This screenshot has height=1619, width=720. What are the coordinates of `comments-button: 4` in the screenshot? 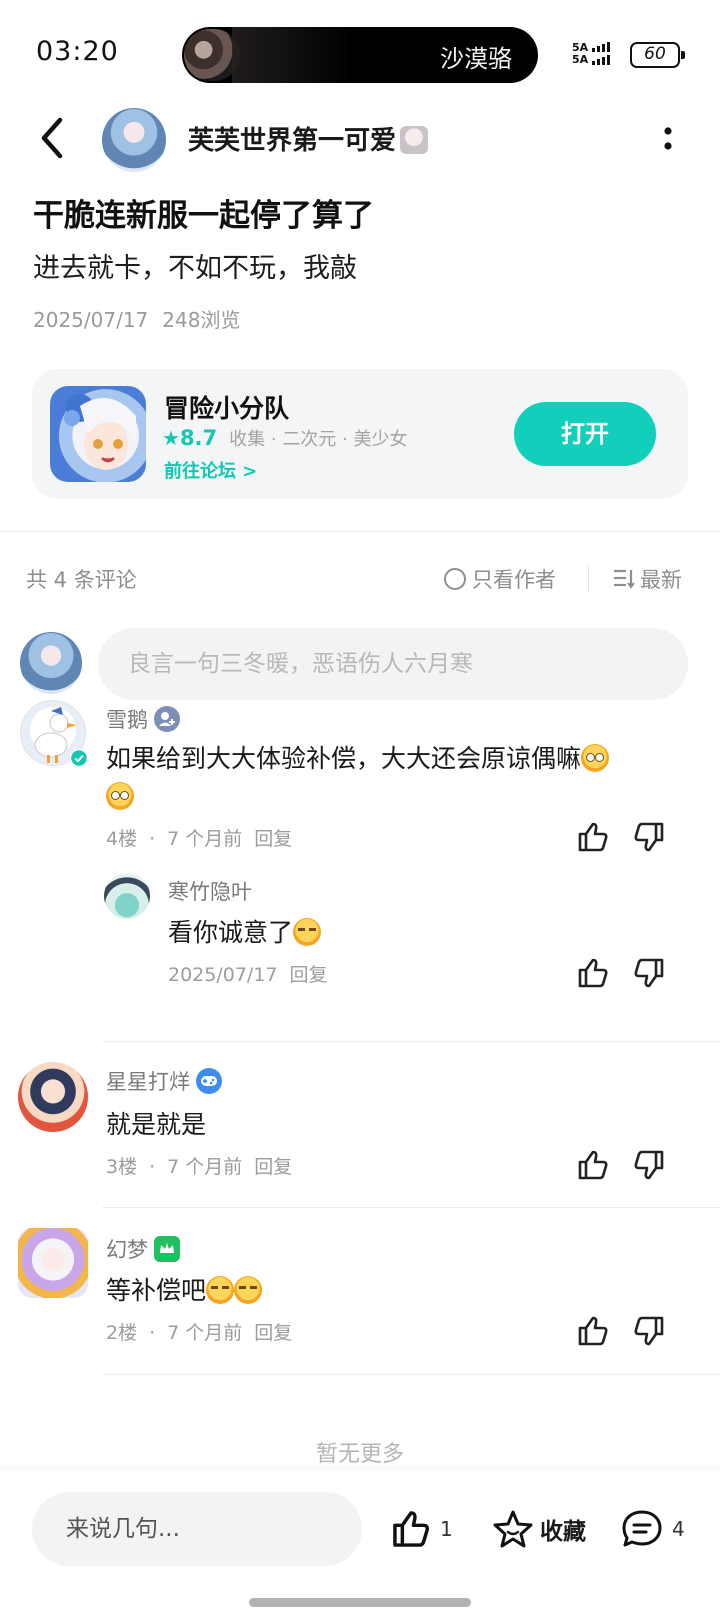 It's located at (652, 1529).